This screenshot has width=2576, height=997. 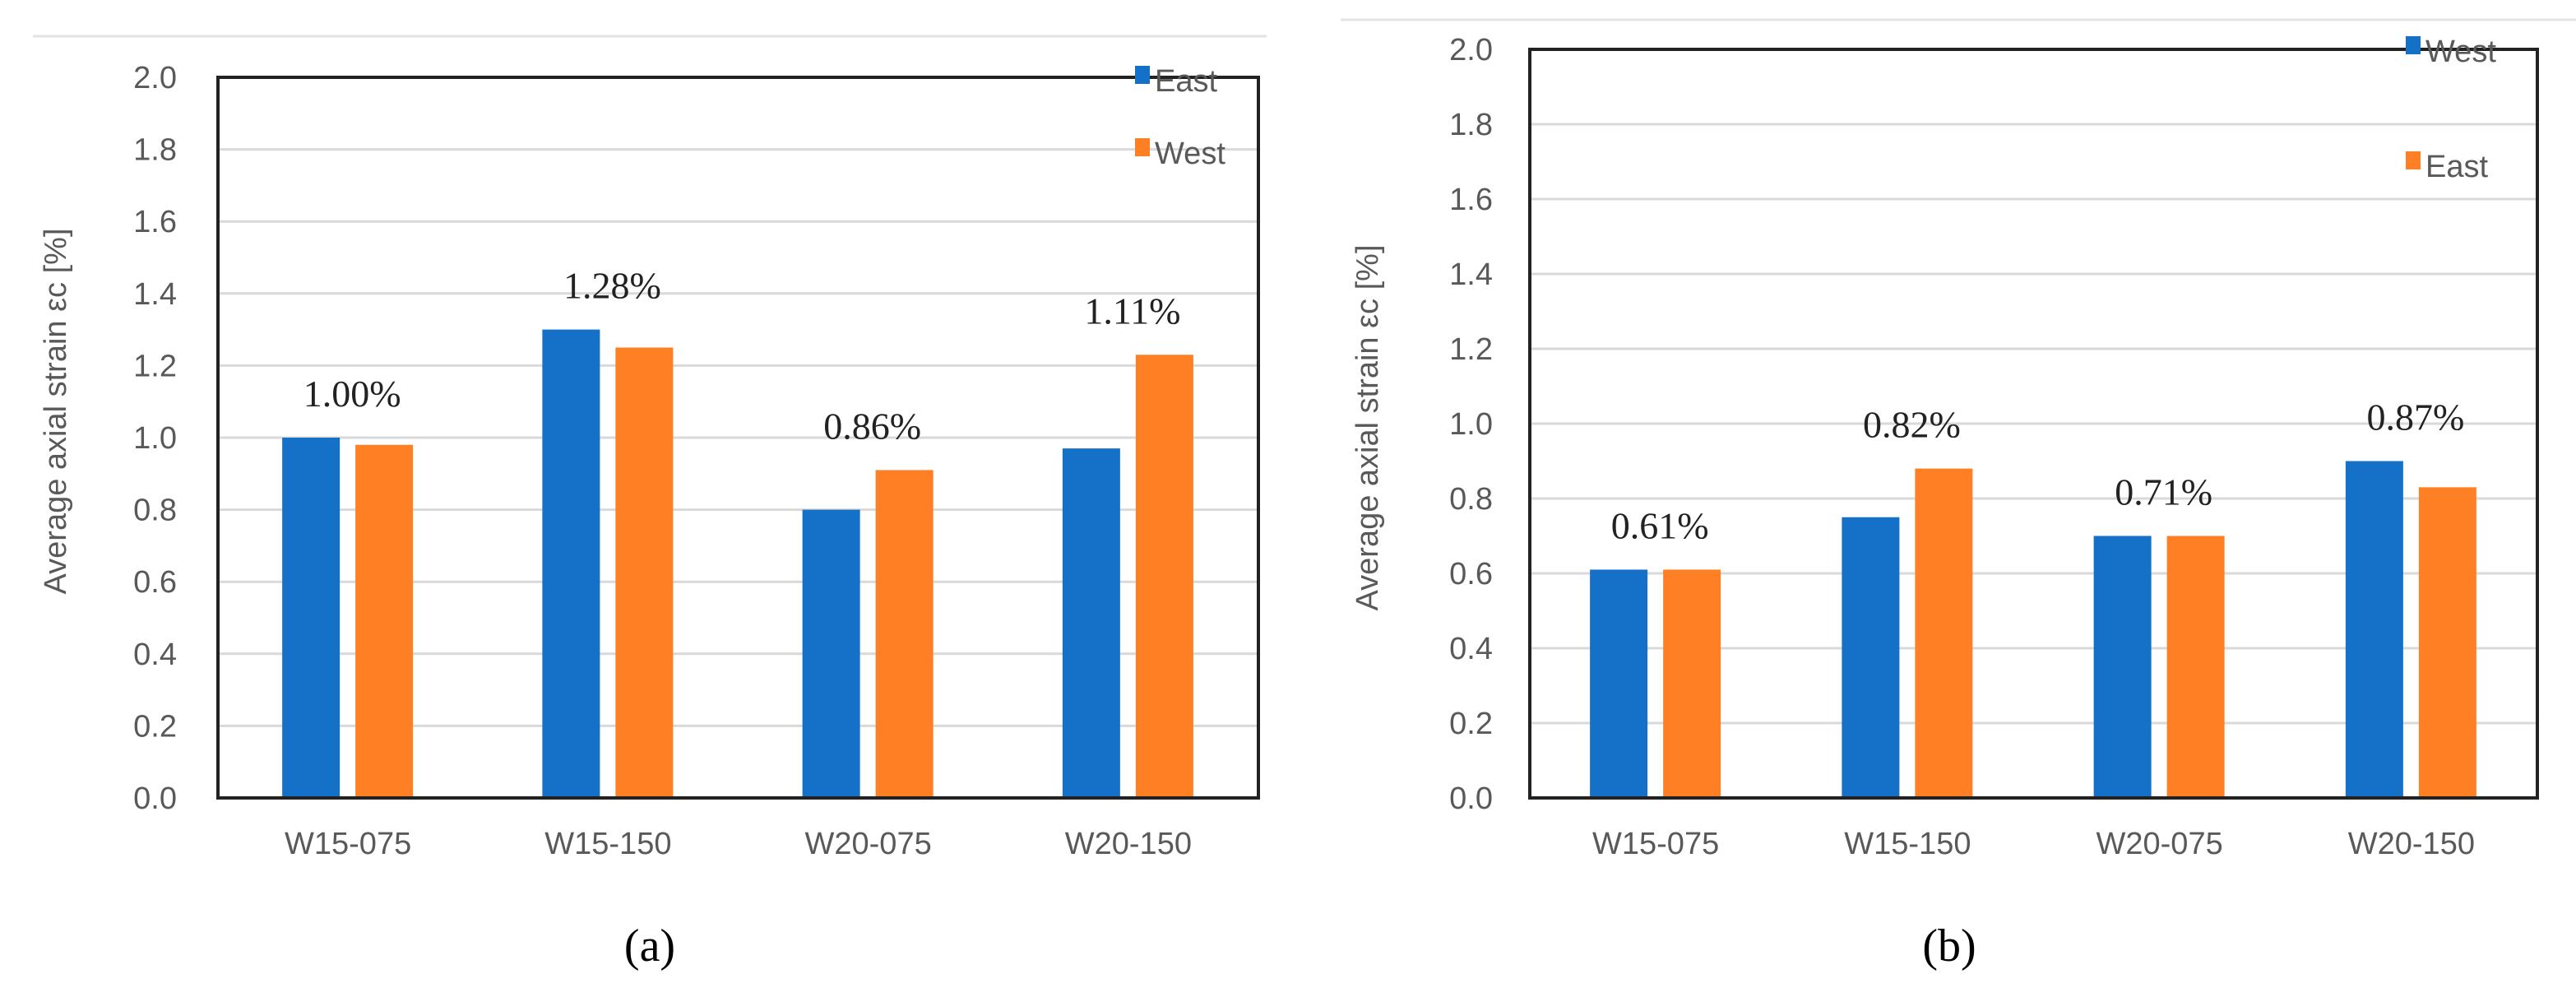 What do you see at coordinates (1912, 425) in the screenshot?
I see `data-label: 0.82%` at bounding box center [1912, 425].